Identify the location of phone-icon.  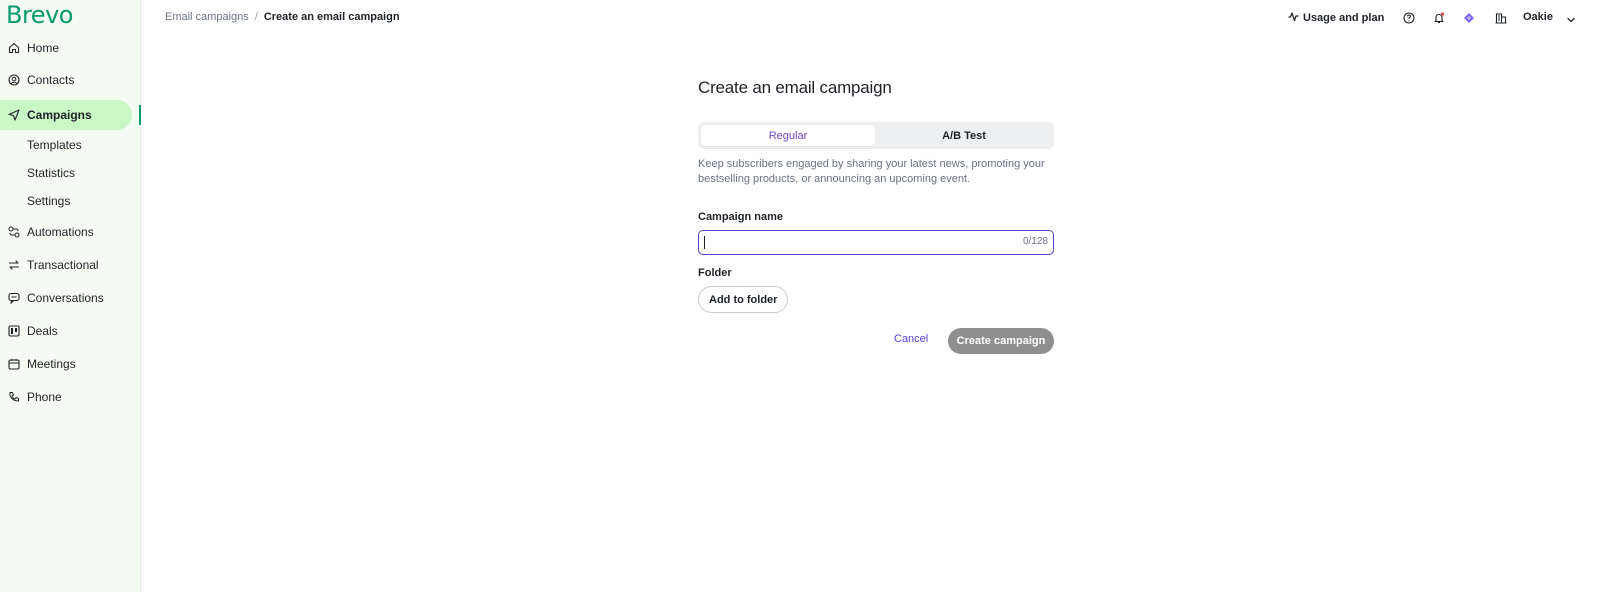
(14, 397).